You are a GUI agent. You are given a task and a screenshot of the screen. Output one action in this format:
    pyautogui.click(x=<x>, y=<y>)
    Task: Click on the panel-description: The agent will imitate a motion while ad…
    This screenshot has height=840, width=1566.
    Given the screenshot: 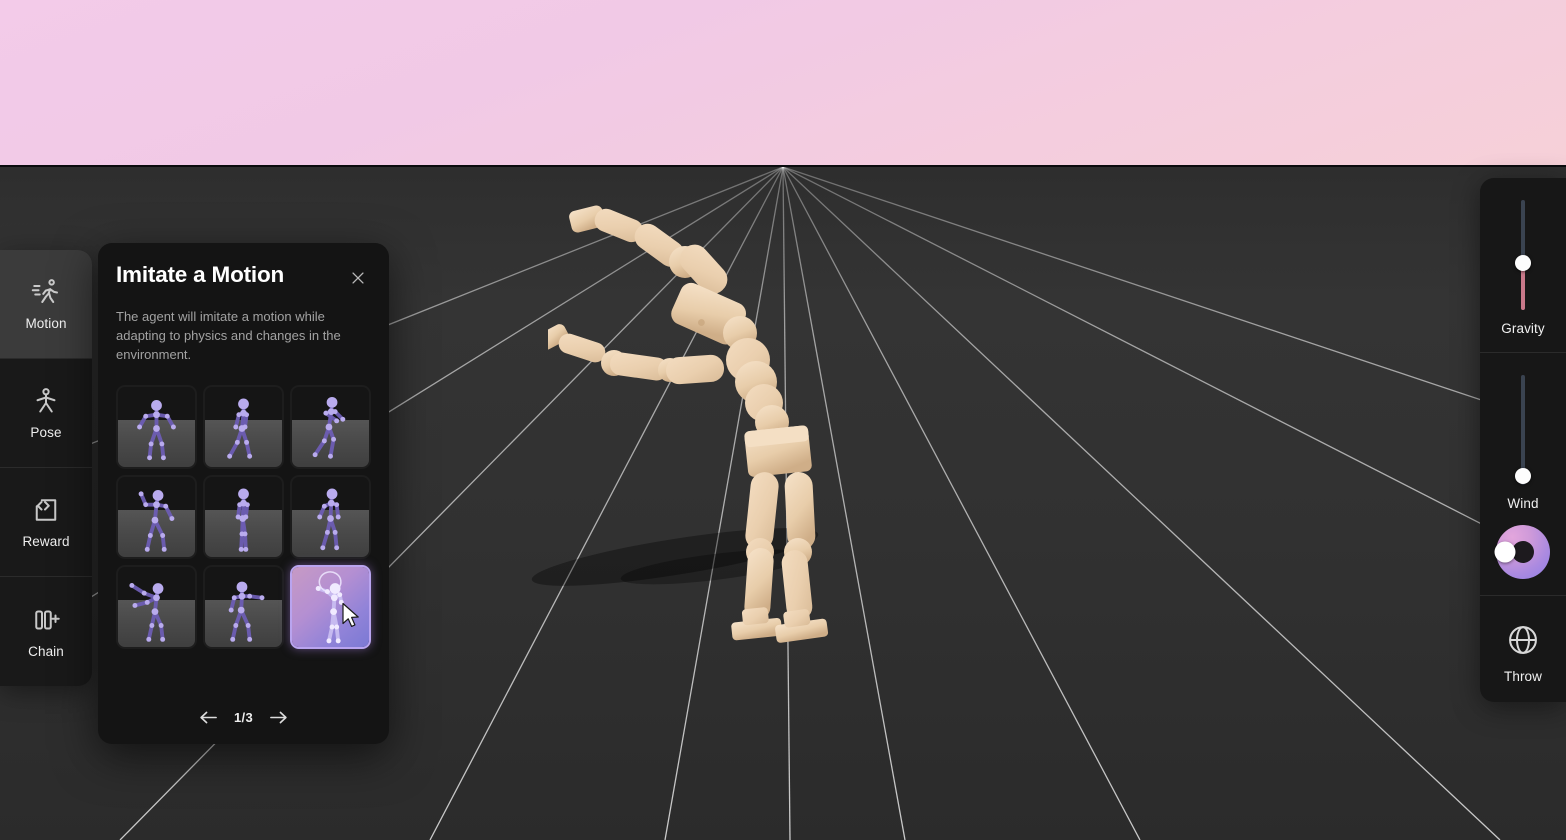 What is the action you would take?
    pyautogui.click(x=228, y=335)
    